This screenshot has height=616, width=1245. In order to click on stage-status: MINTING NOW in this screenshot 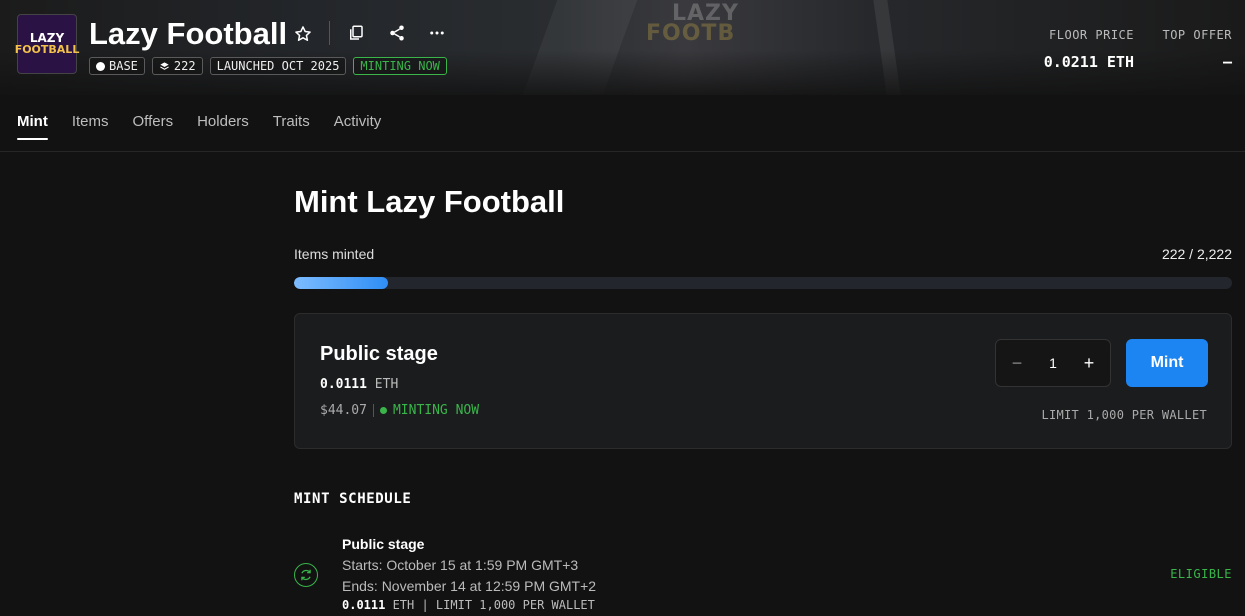, I will do `click(436, 410)`.